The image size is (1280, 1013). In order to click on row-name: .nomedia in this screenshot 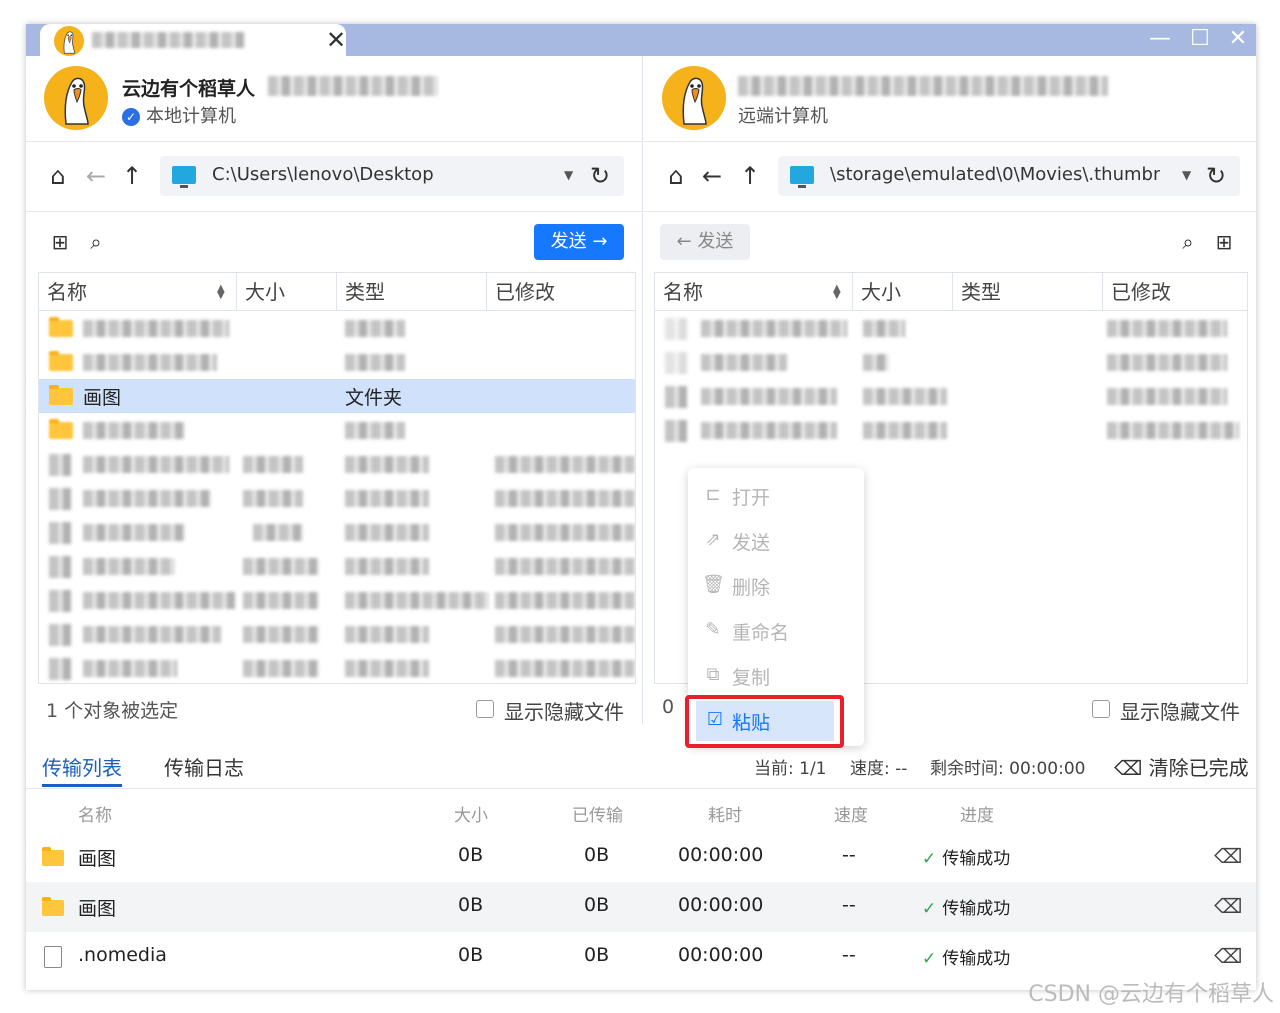, I will do `click(122, 955)`.